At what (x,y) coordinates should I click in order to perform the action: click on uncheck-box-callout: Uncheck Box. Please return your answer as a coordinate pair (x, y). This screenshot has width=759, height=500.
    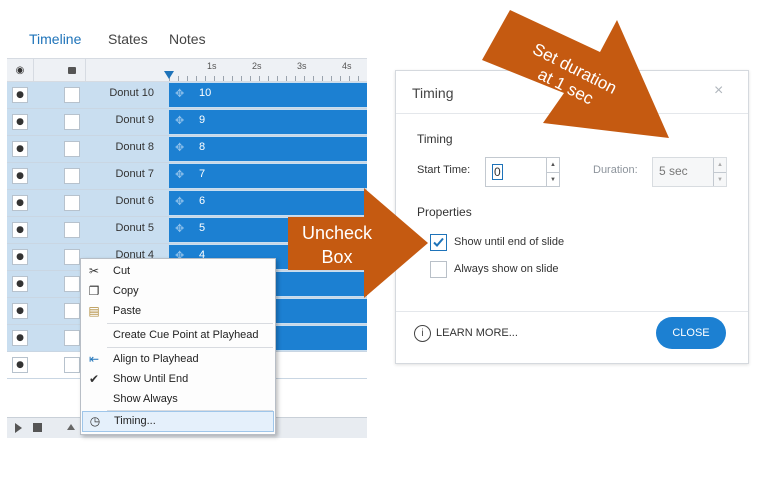
    Looking at the image, I should click on (337, 245).